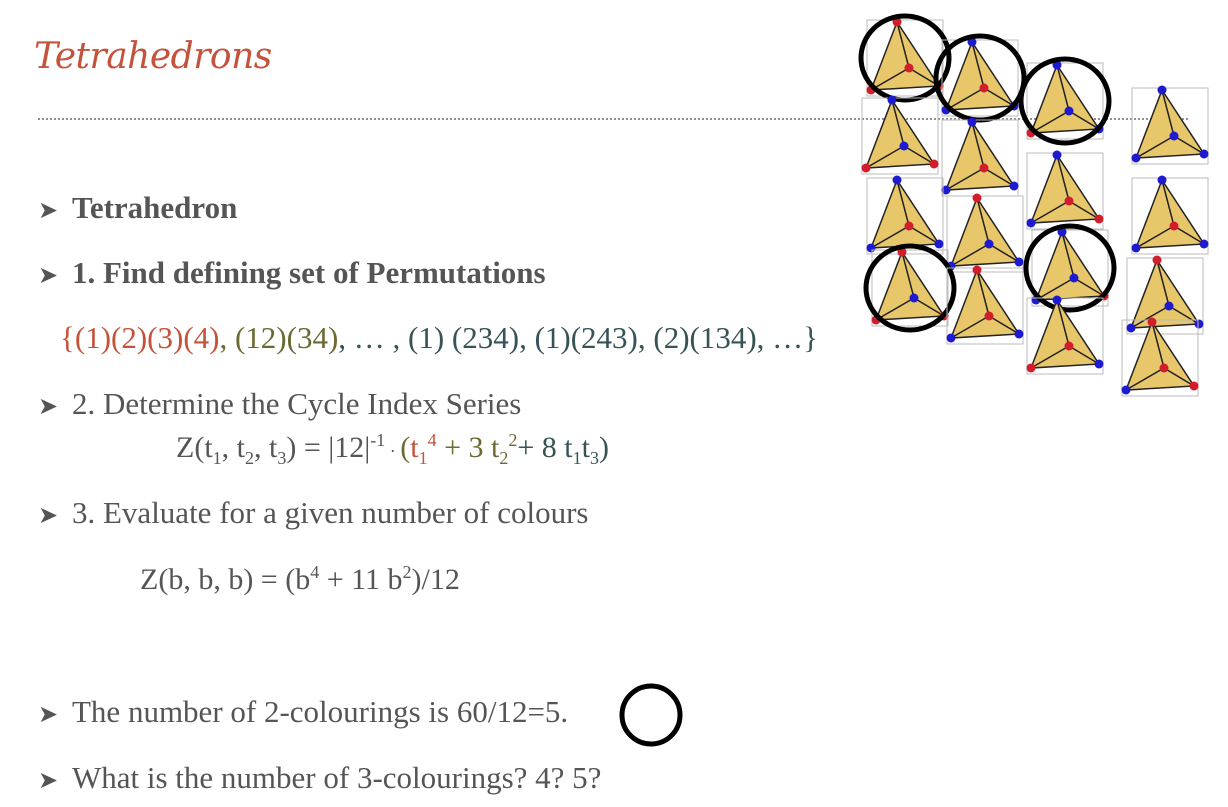 The height and width of the screenshot is (807, 1228). I want to click on bullet-cycle-index: ➤ 2. Determine the Cycle Index Series, so click(279, 404).